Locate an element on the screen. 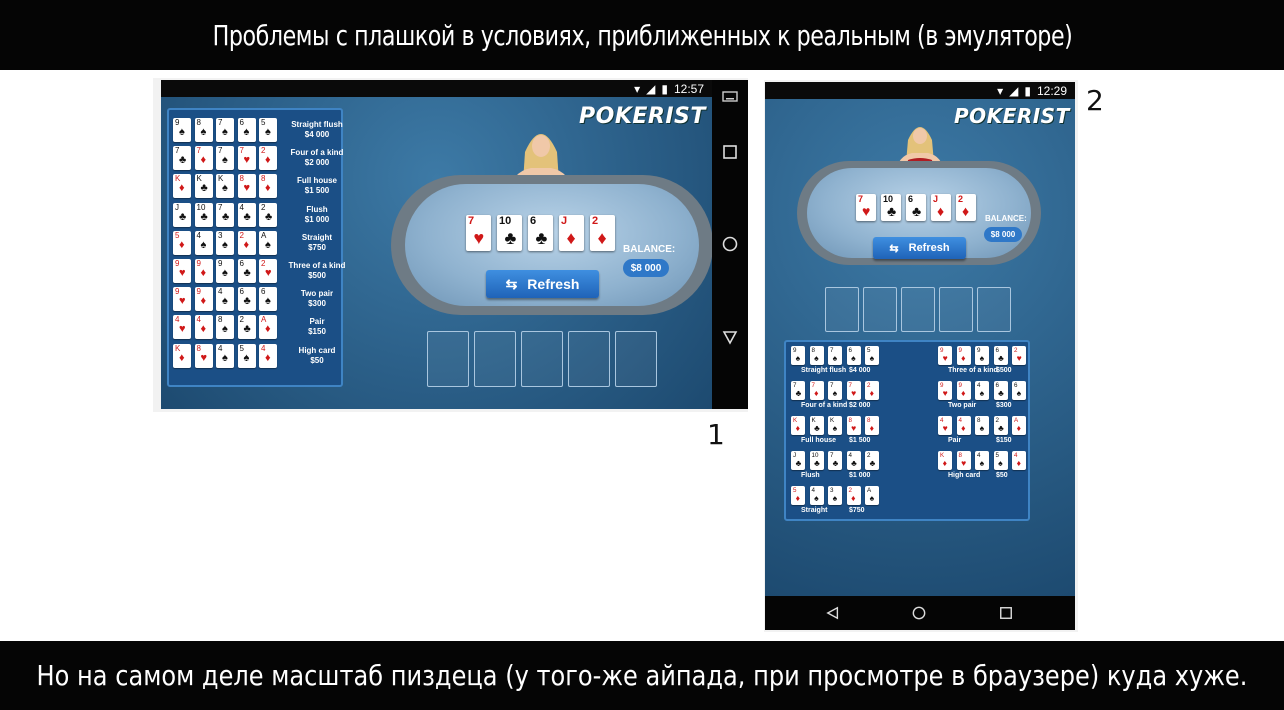 Image resolution: width=1284 pixels, height=710 pixels. refresh-icon: ⇆ is located at coordinates (511, 283).